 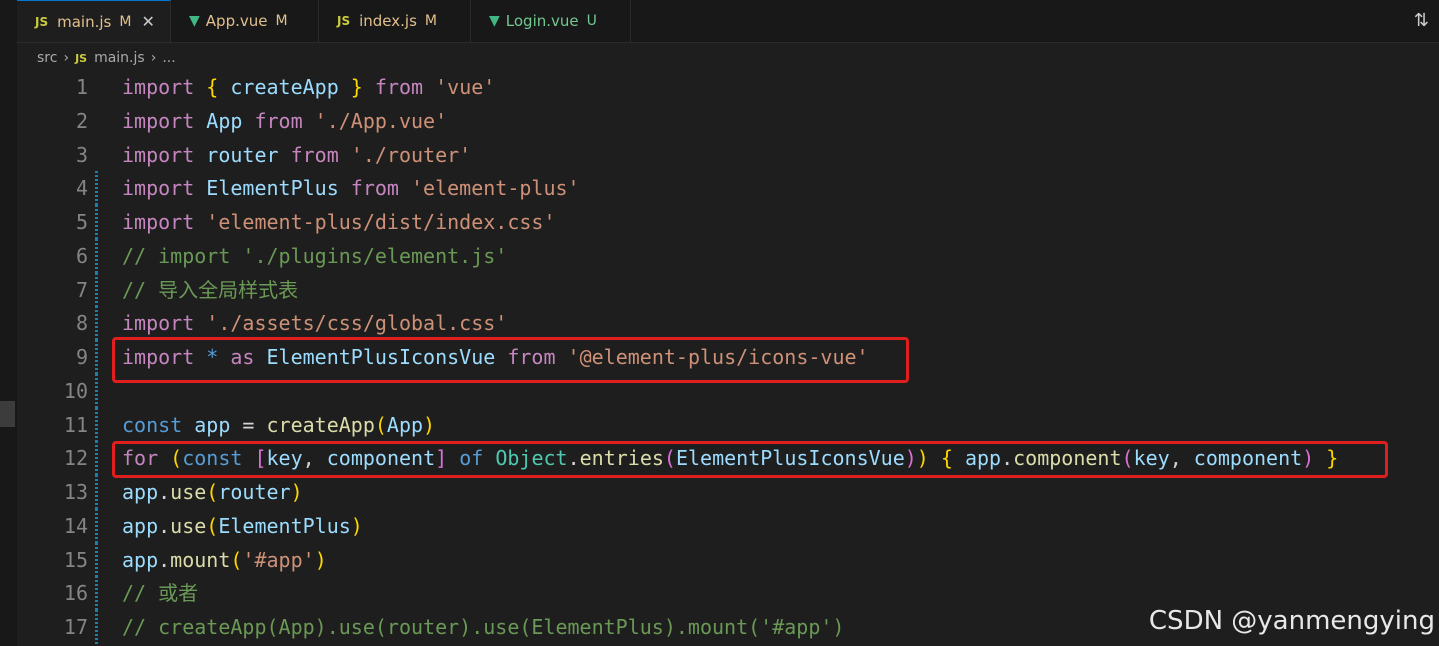 I want to click on code-token: 'element-plus/dist/index.css', so click(x=381, y=222).